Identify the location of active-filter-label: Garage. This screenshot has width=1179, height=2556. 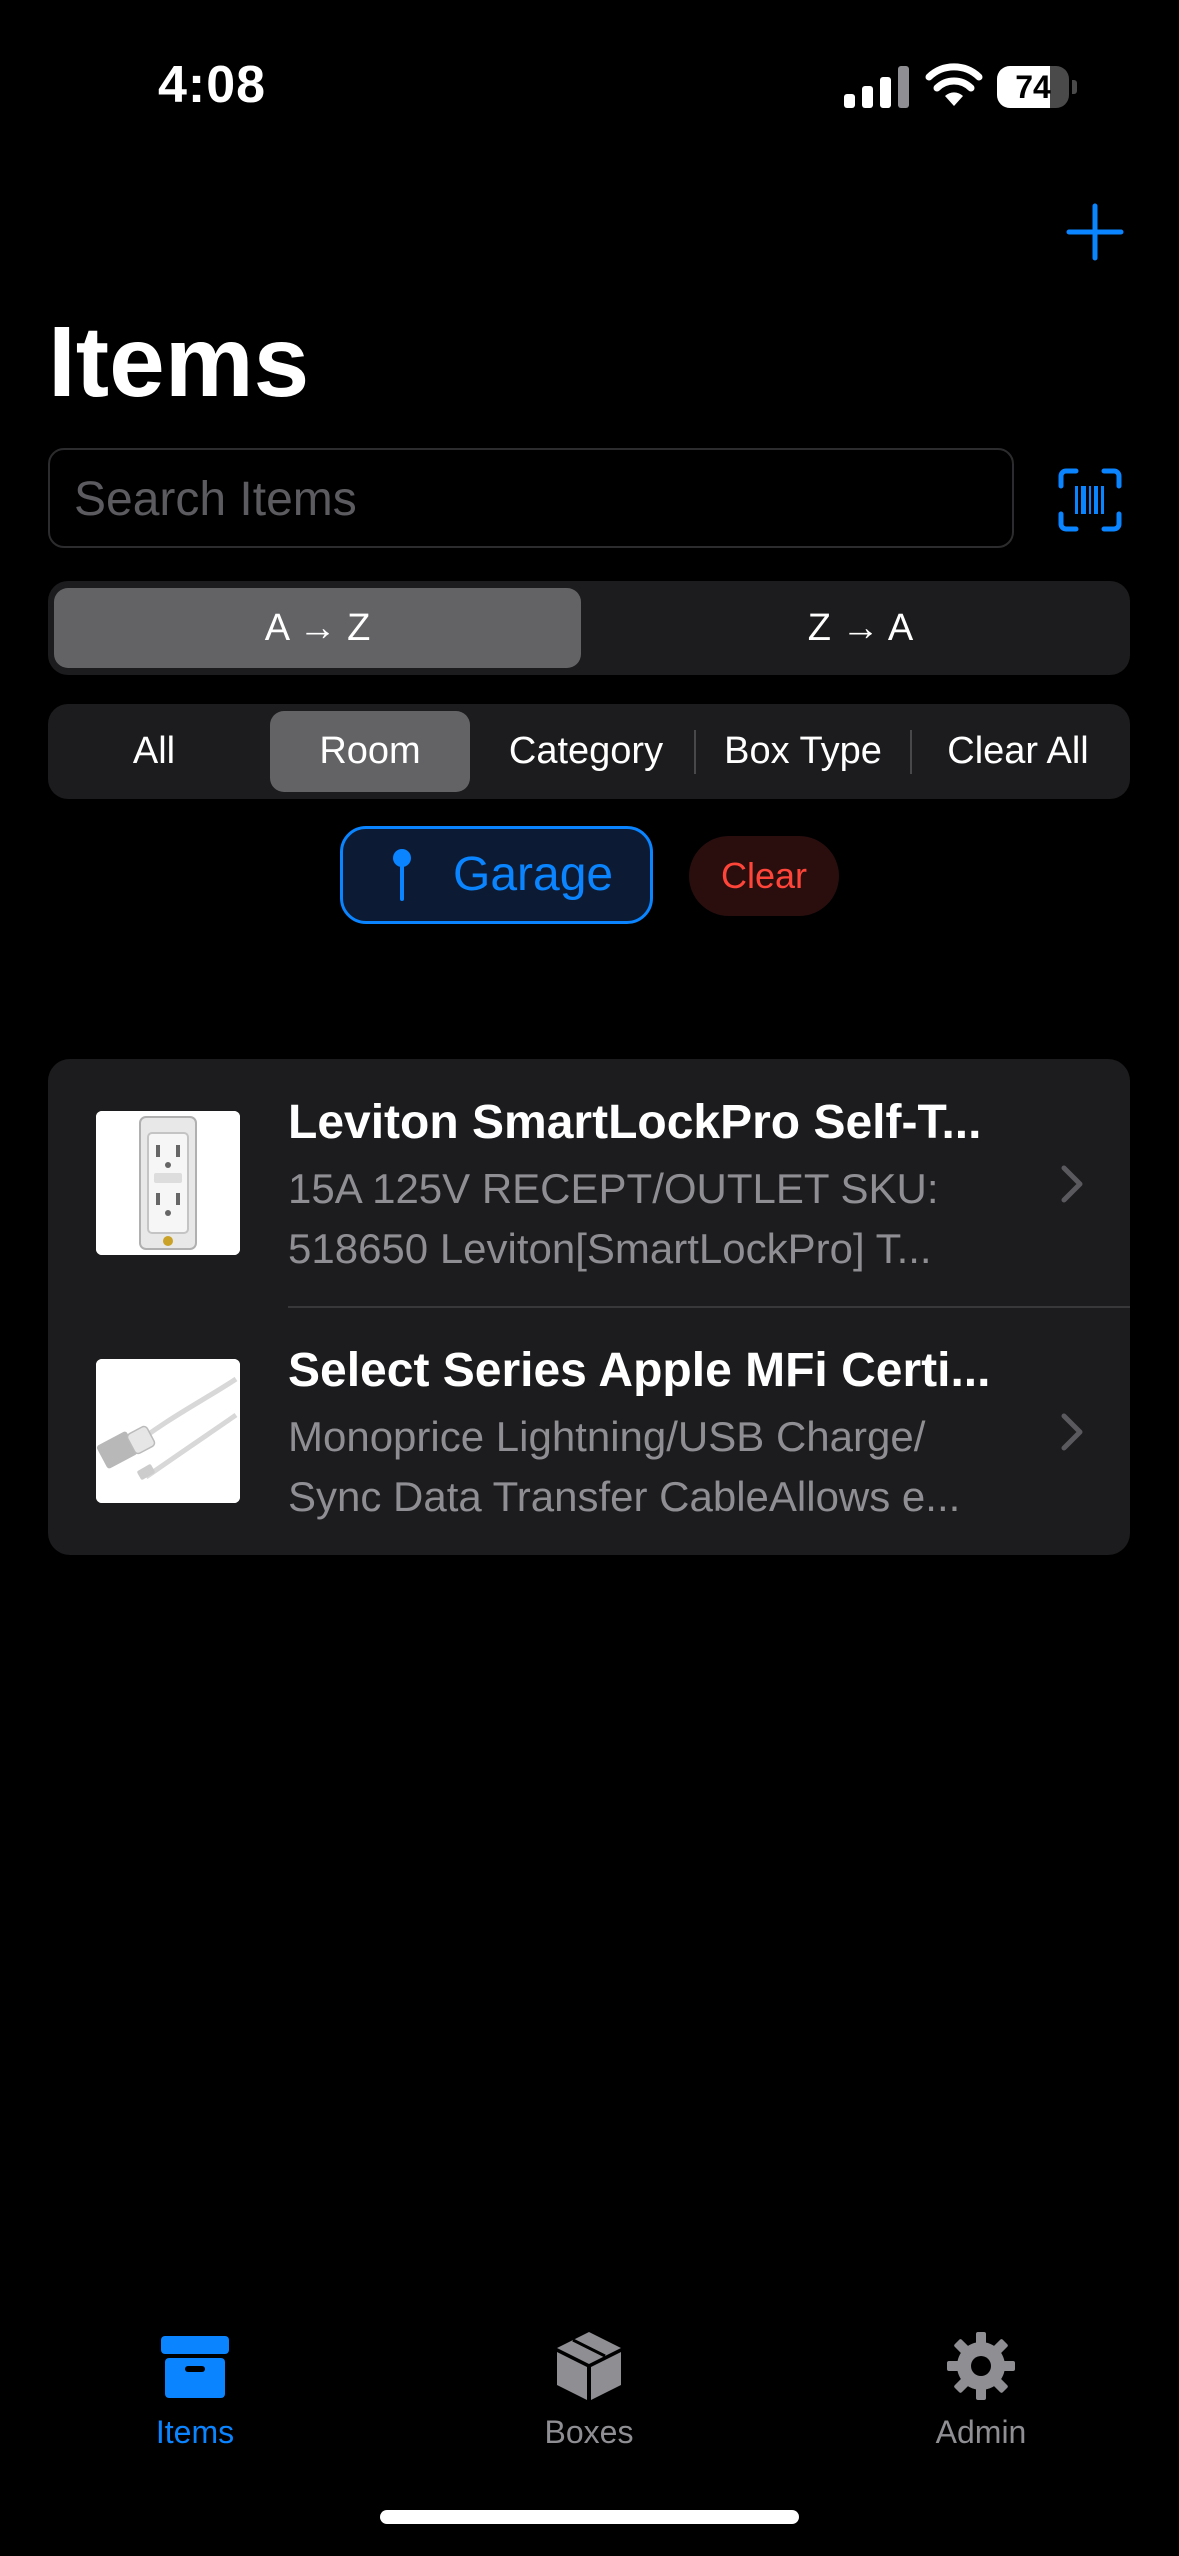
(533, 874).